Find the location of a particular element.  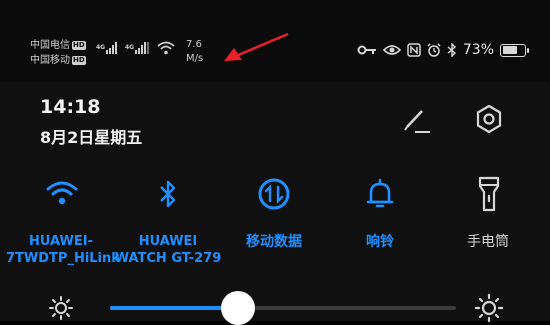

battery-icon is located at coordinates (514, 50).